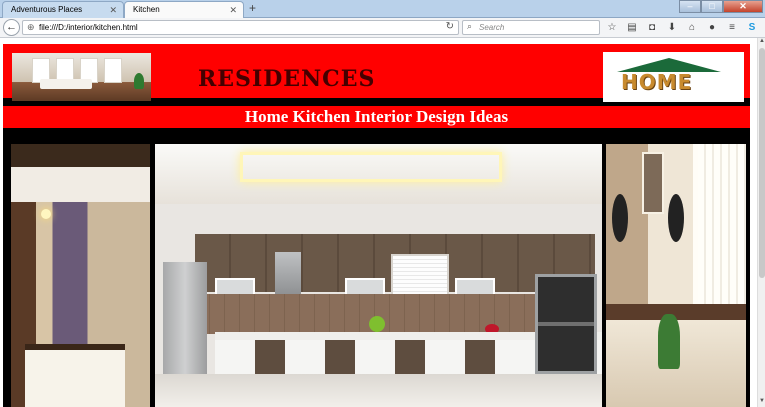 Image resolution: width=765 pixels, height=407 pixels. I want to click on home-icon: ⌂, so click(692, 27).